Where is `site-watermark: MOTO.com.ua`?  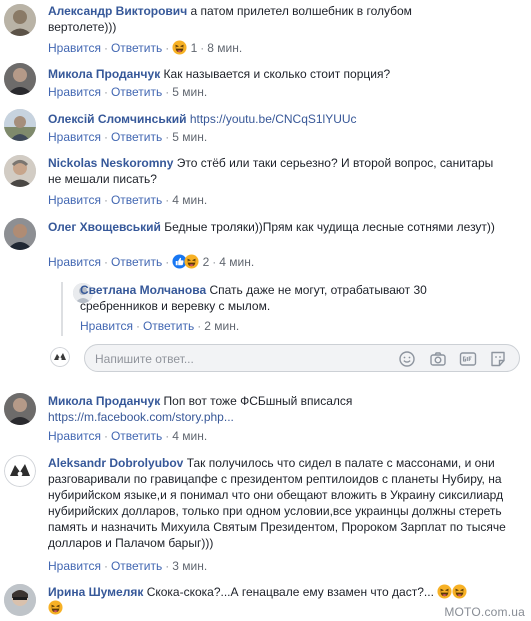
site-watermark: MOTO.com.ua is located at coordinates (484, 612).